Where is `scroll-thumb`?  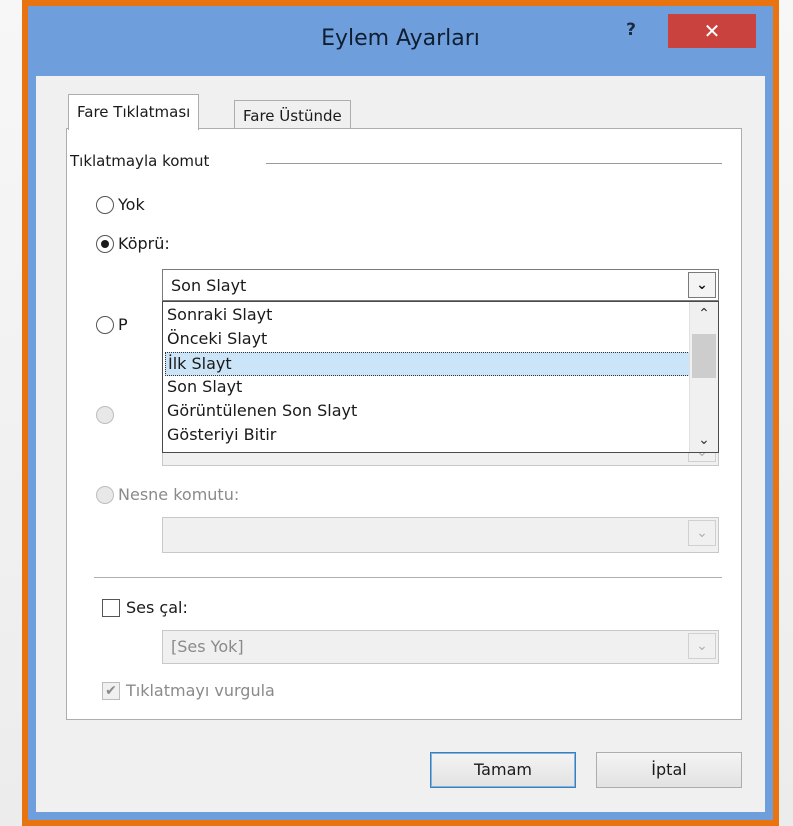
scroll-thumb is located at coordinates (704, 356).